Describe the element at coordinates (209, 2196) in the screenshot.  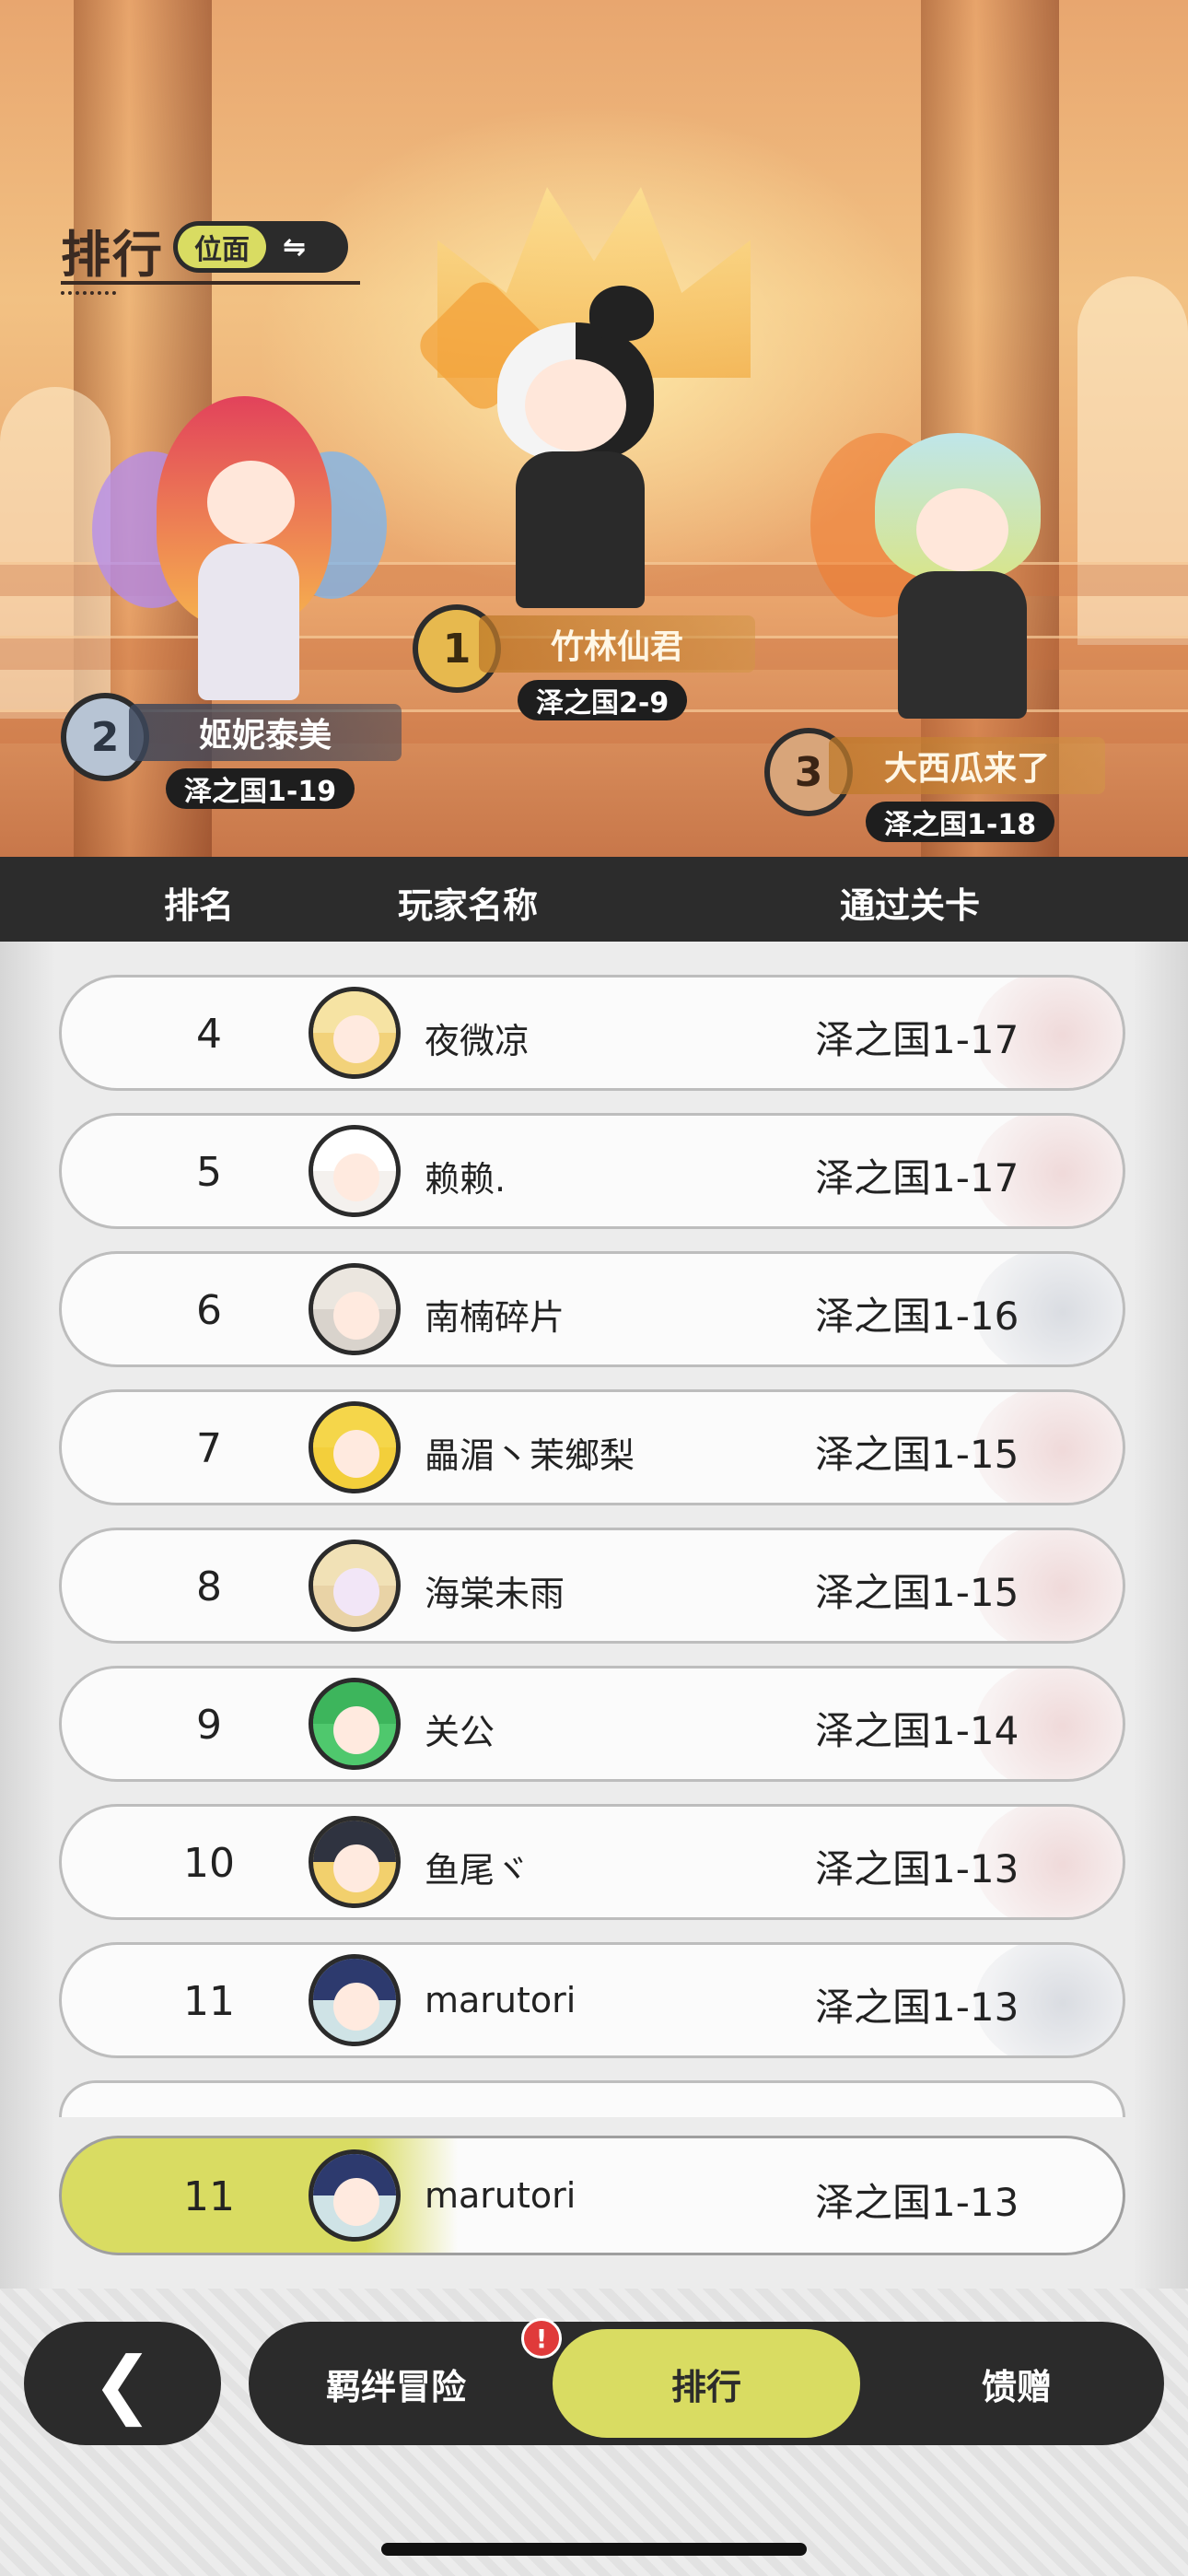
I see `self-rank: 11` at that location.